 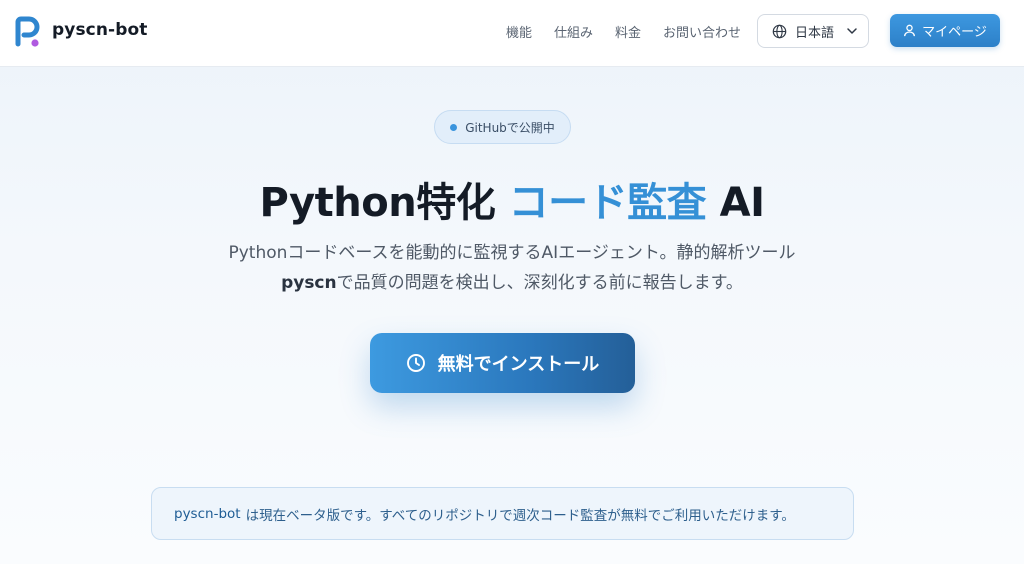 What do you see at coordinates (518, 364) in the screenshot?
I see `install-label: 無料でインストール` at bounding box center [518, 364].